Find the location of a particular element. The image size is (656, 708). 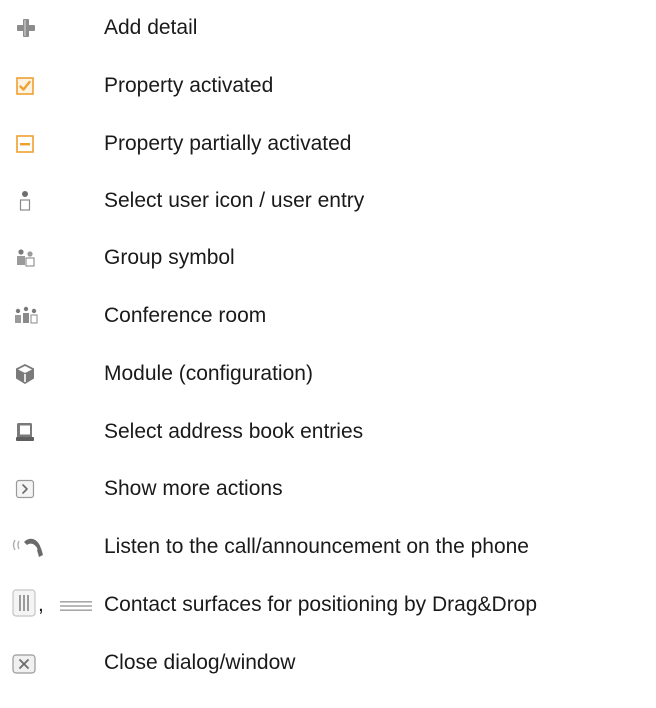

legend-label: Group symbol is located at coordinates (169, 257).